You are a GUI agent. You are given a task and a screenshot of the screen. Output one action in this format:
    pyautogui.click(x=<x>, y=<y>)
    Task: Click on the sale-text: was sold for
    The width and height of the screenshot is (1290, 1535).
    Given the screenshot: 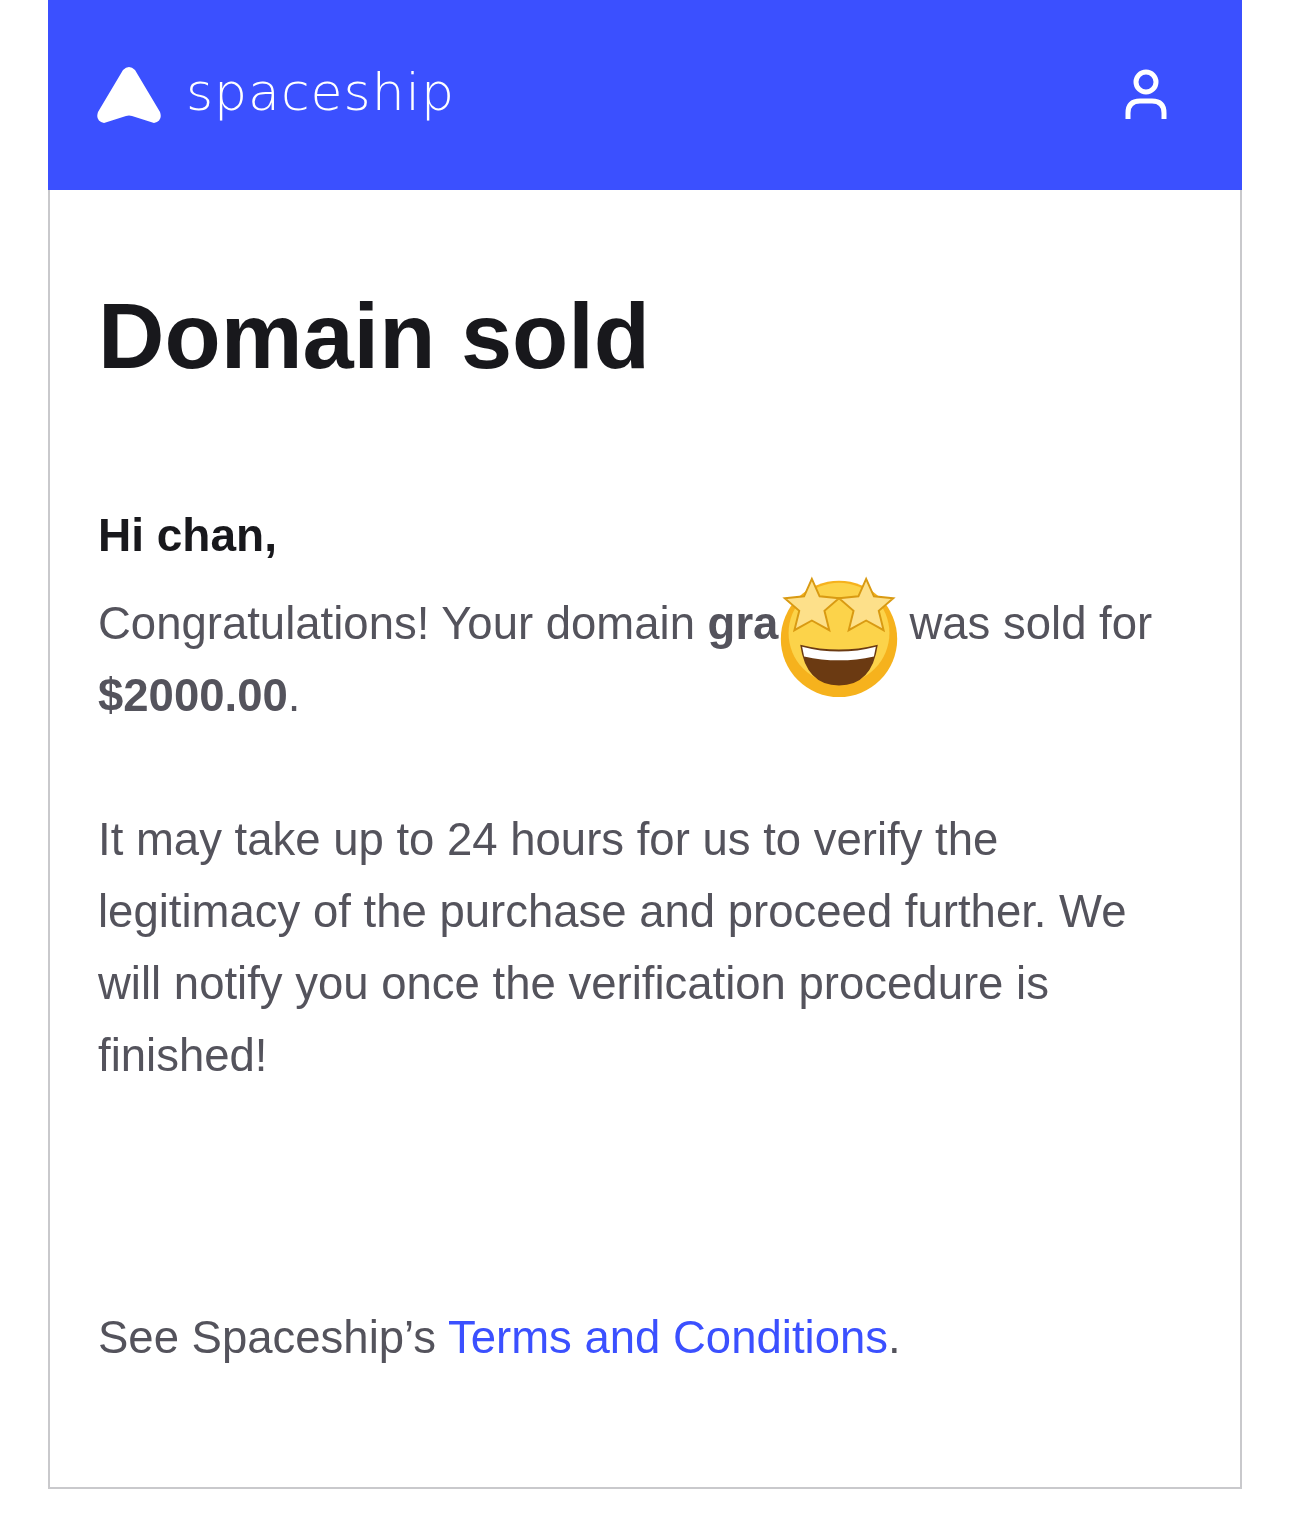 What is the action you would take?
    pyautogui.click(x=1031, y=624)
    